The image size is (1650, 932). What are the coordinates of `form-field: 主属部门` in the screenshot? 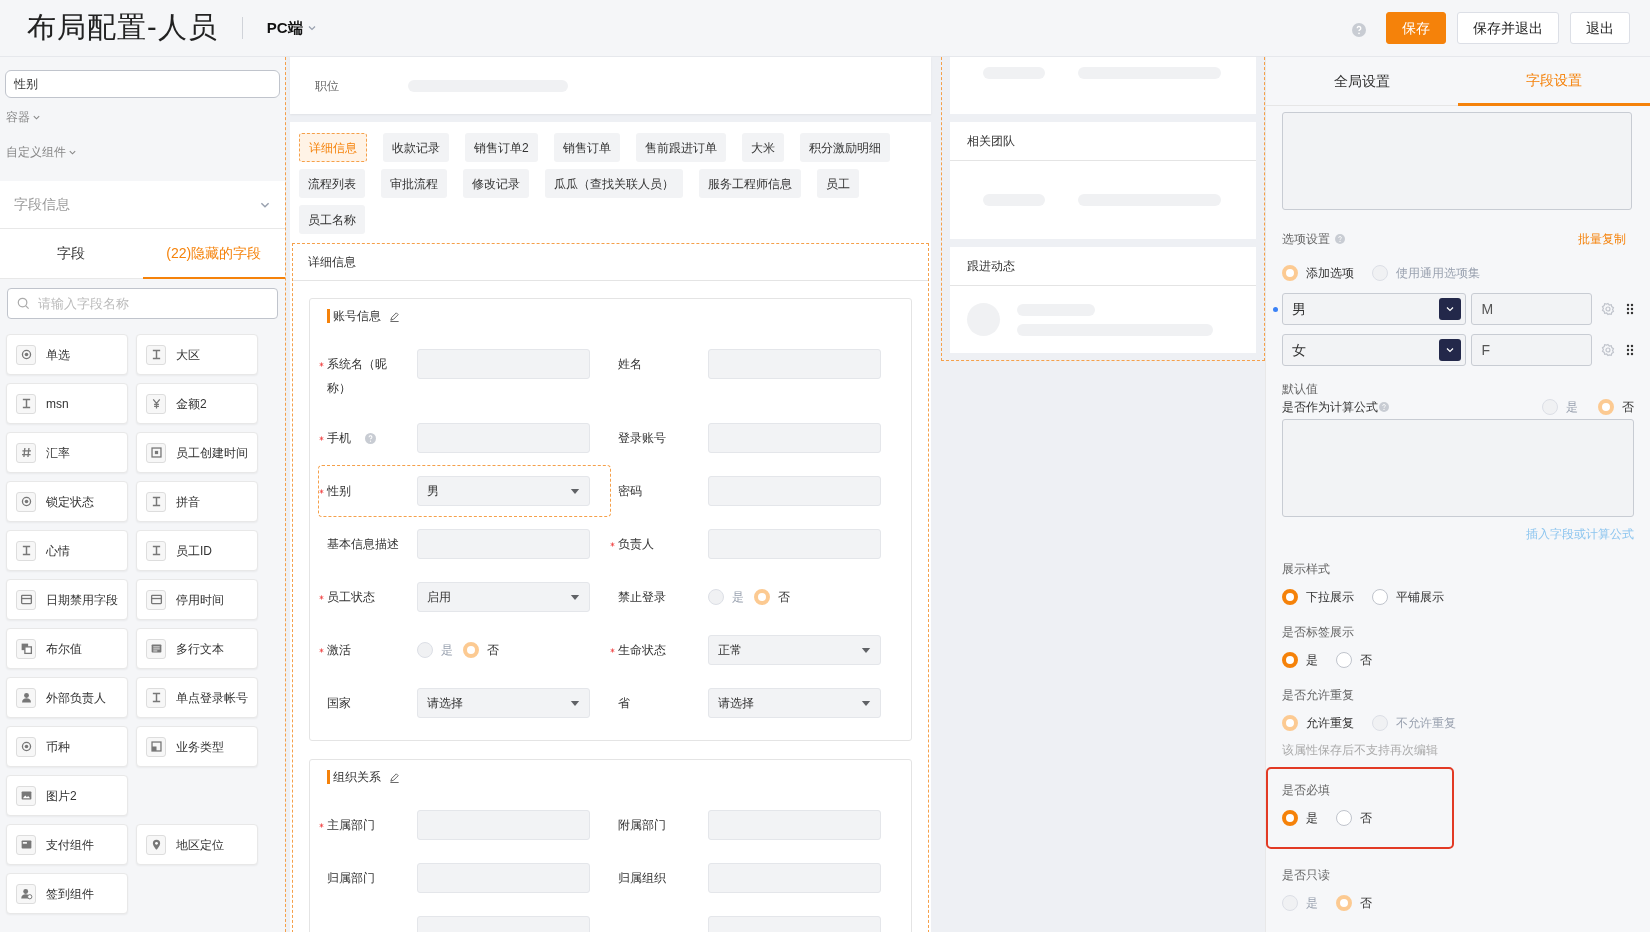 It's located at (464, 825).